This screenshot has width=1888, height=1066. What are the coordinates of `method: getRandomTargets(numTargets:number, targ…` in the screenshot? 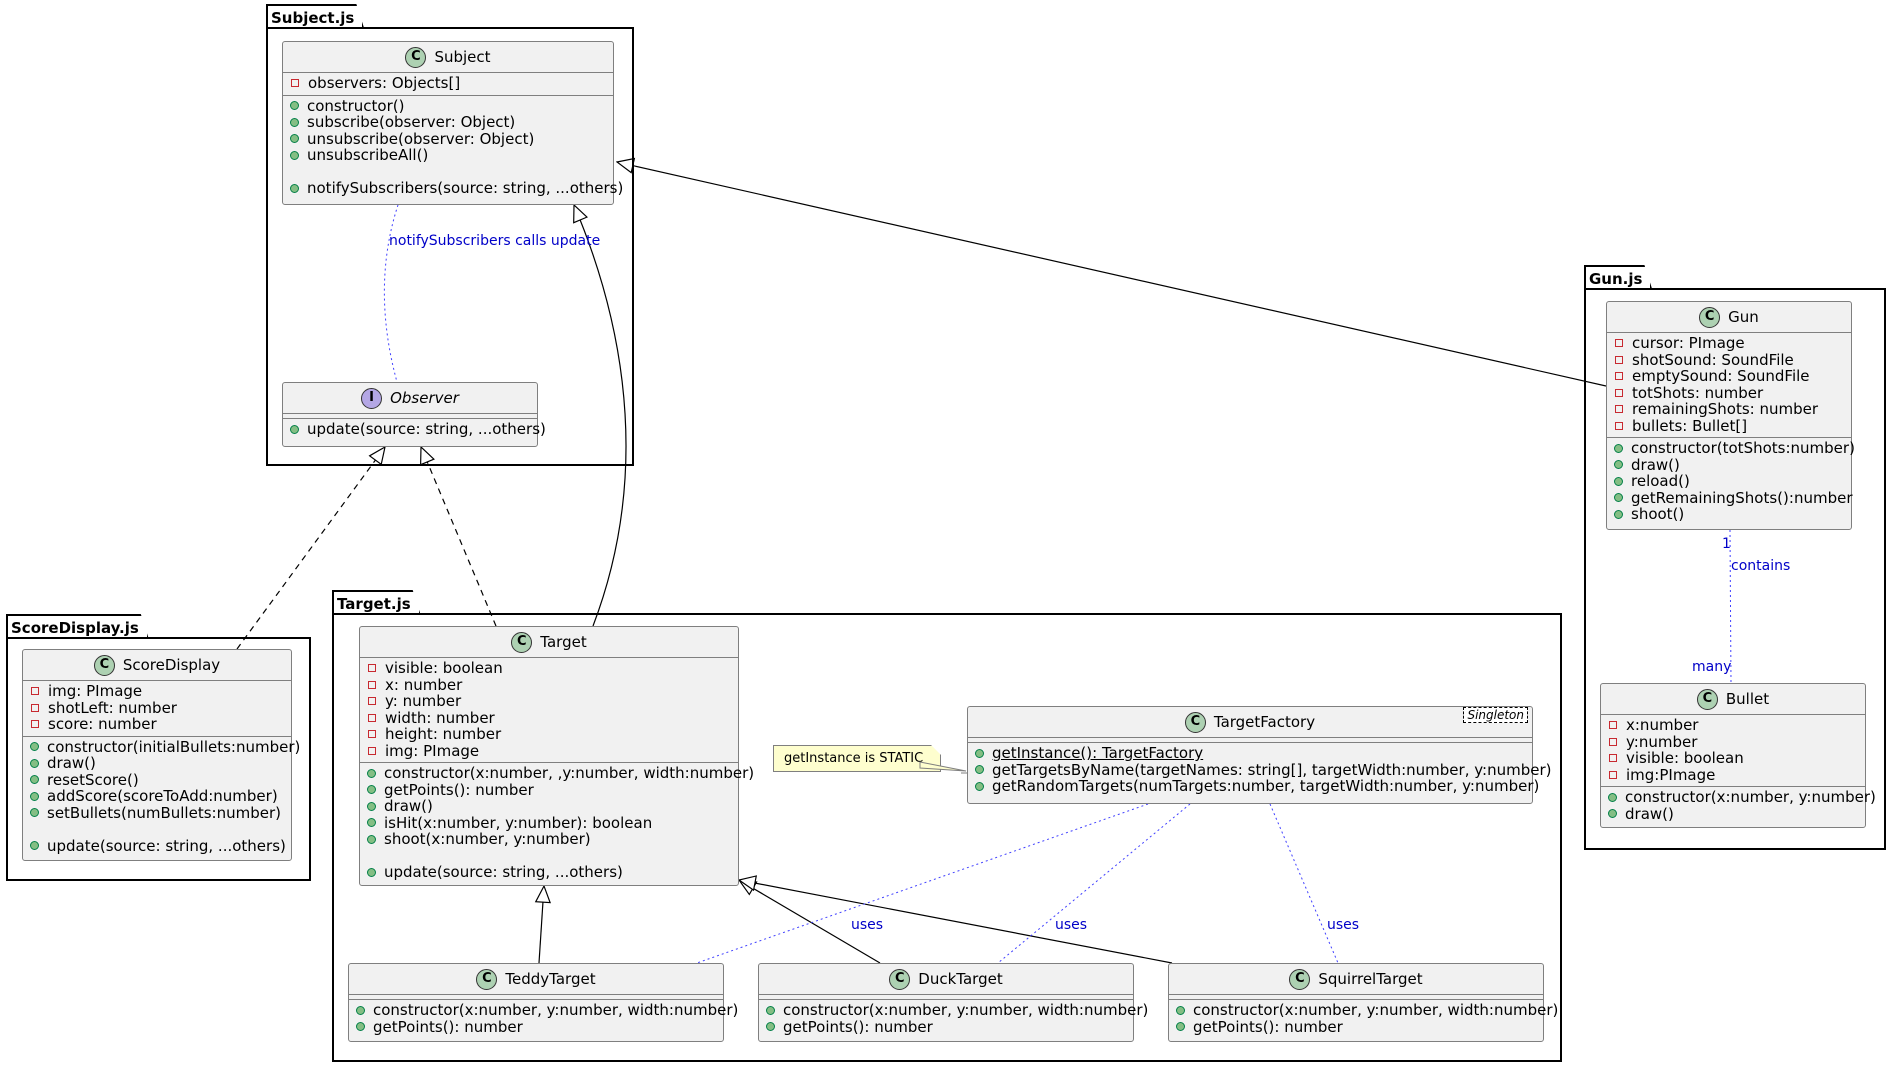 It's located at (1256, 786).